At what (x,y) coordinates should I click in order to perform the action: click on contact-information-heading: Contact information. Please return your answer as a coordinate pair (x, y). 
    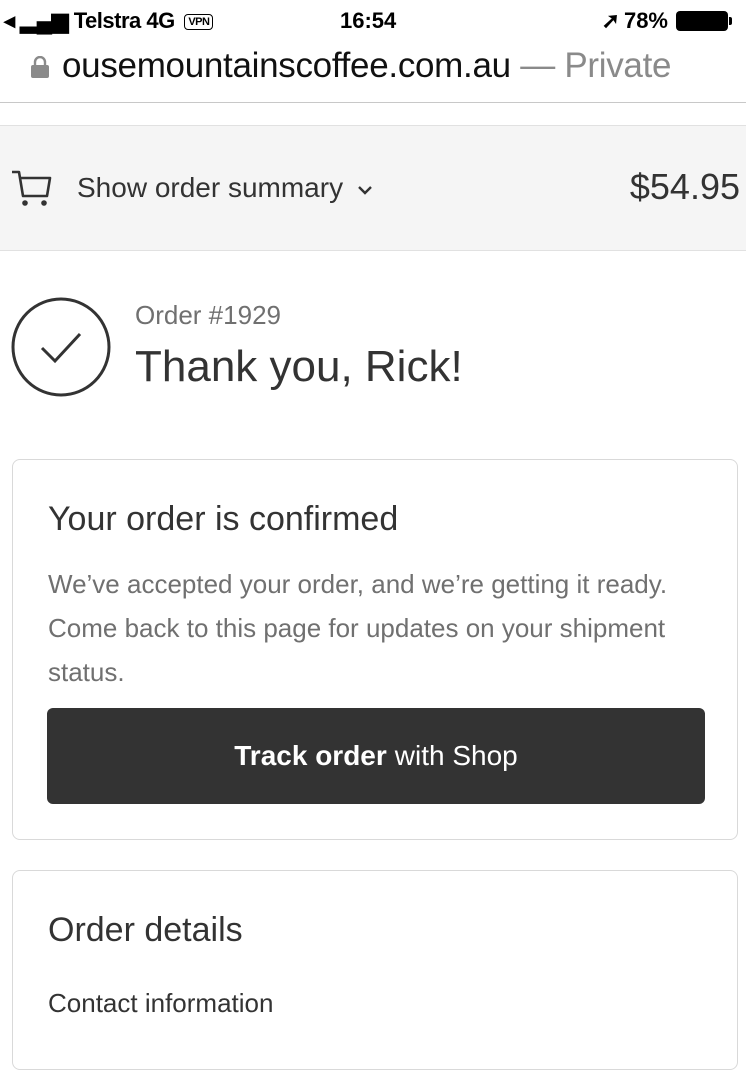
    Looking at the image, I should click on (161, 1003).